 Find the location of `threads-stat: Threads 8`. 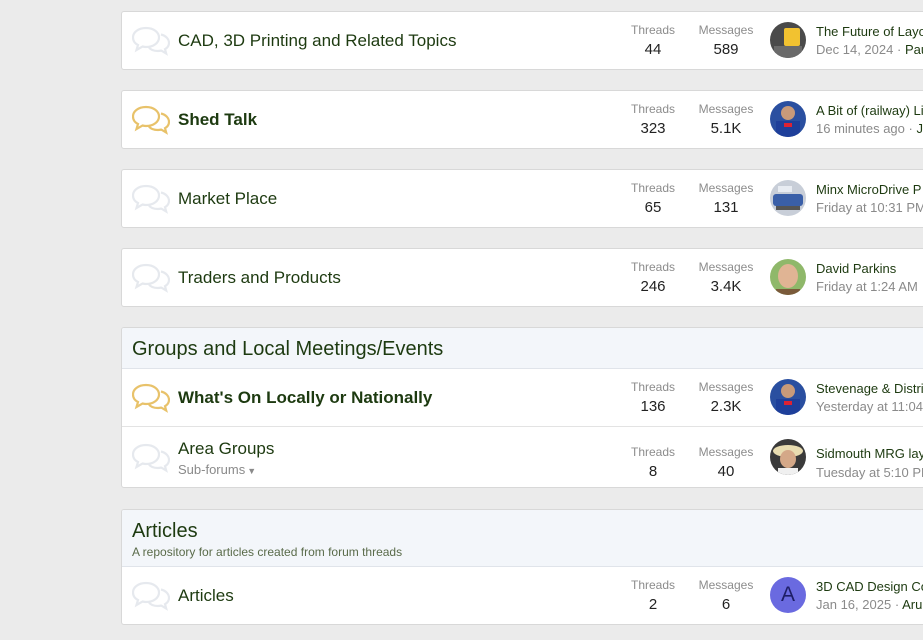

threads-stat: Threads 8 is located at coordinates (653, 464).